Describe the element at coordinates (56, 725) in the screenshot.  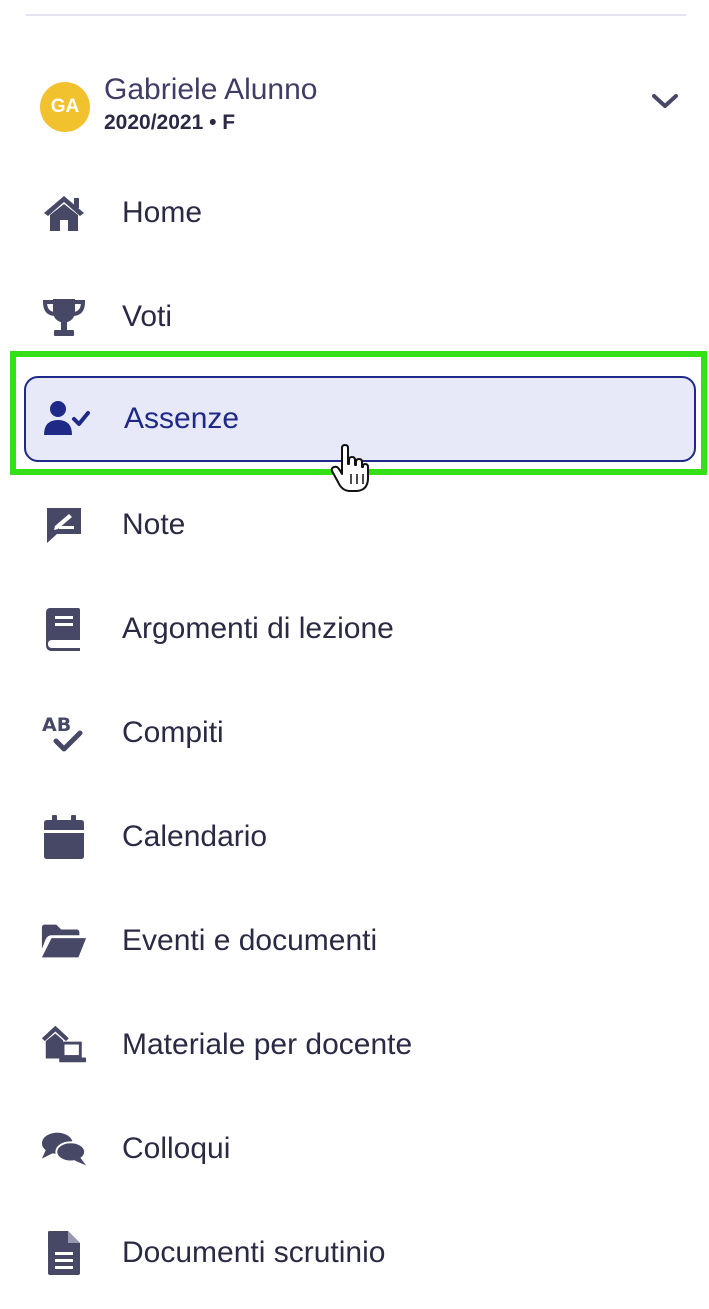
I see `svg-text: AB` at that location.